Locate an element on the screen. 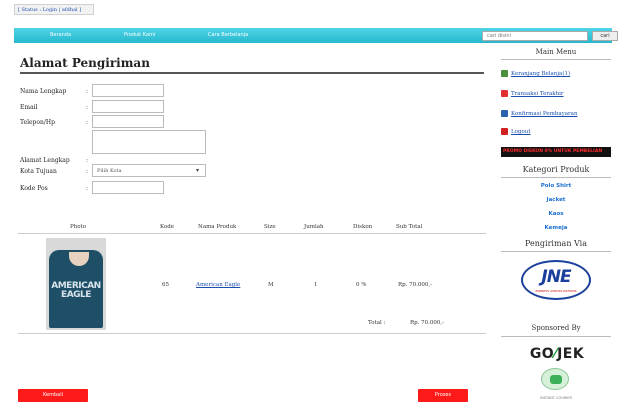 The height and width of the screenshot is (409, 619). cell-diskon: 0 % is located at coordinates (361, 285).